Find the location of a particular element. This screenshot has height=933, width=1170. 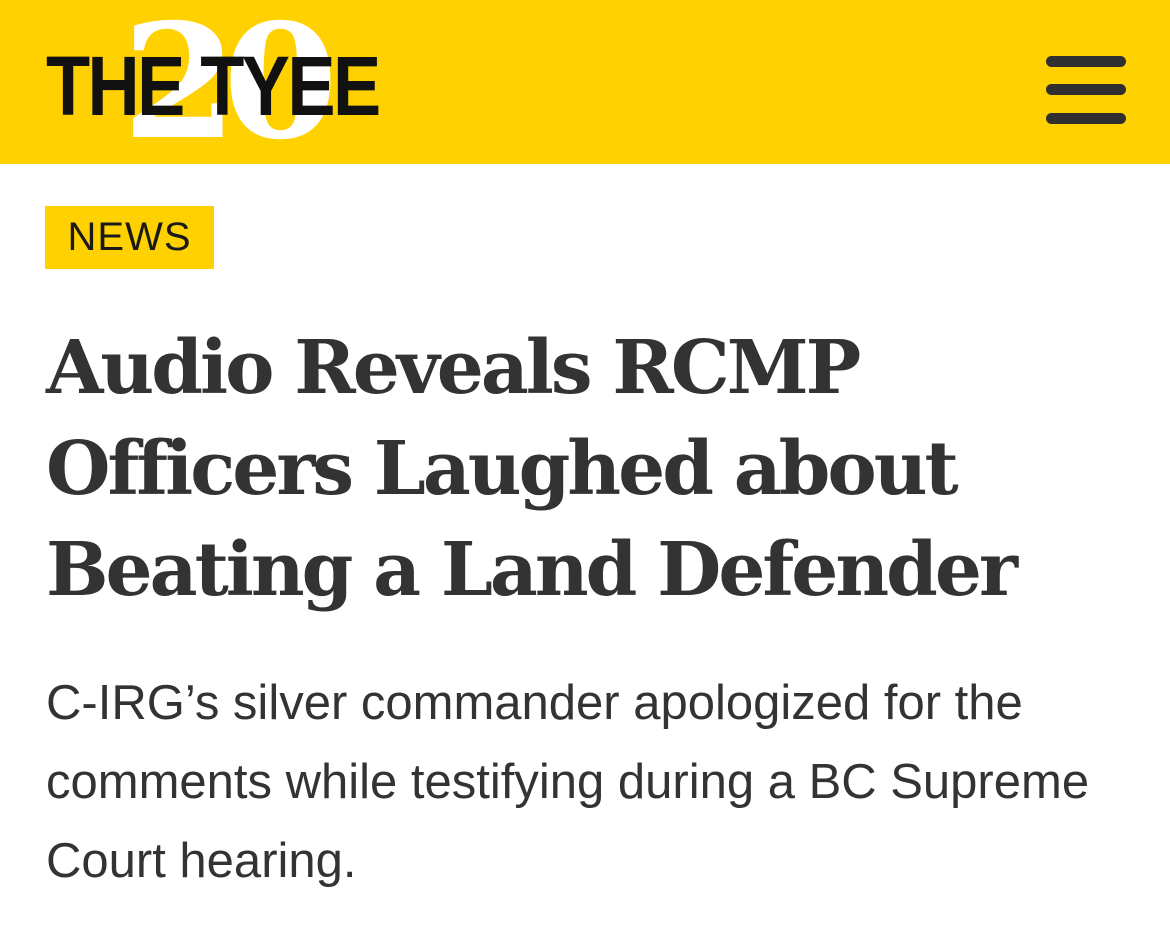

logo-wordmark: THE TYEE is located at coordinates (213, 86).